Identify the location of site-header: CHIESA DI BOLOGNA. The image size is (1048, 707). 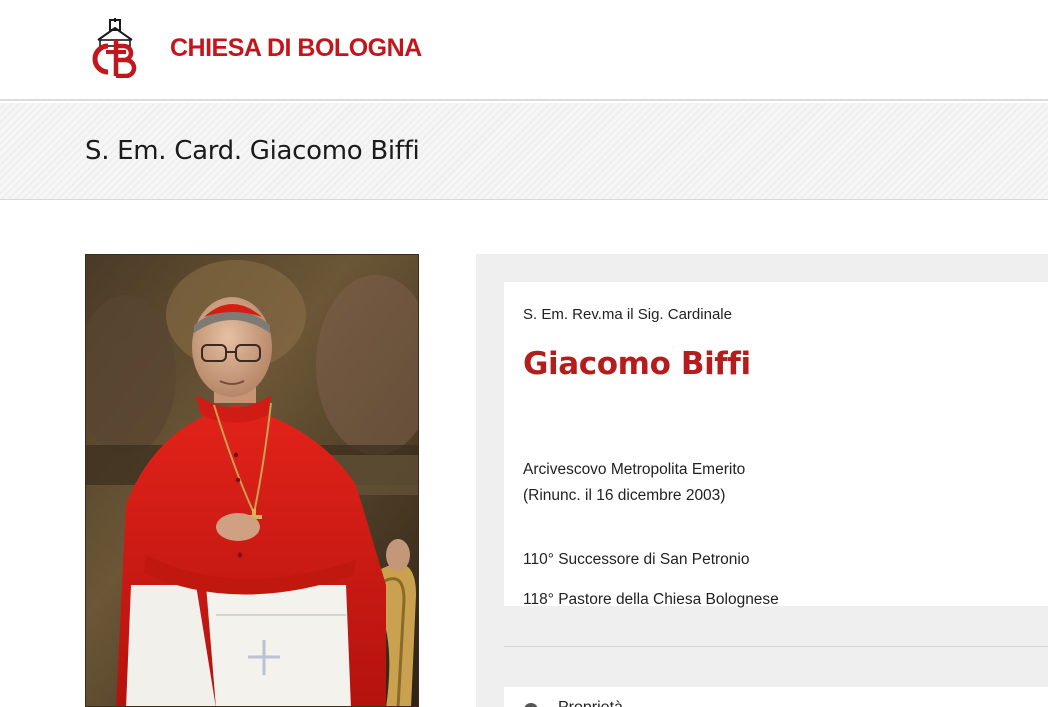
(524, 50).